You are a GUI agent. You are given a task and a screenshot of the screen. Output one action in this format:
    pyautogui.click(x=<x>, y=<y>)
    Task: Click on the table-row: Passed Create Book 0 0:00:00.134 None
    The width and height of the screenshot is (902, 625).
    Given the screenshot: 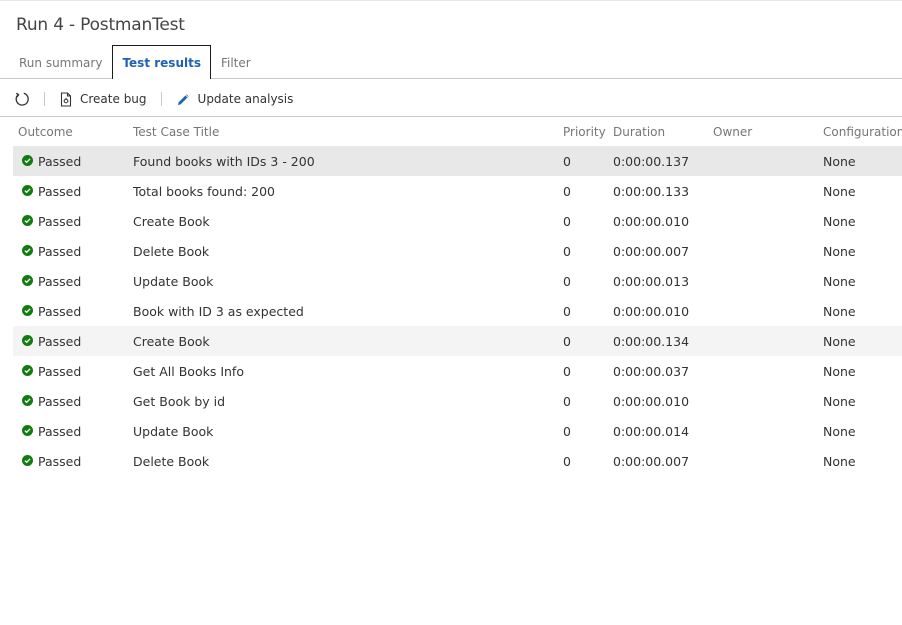 What is the action you would take?
    pyautogui.click(x=457, y=341)
    